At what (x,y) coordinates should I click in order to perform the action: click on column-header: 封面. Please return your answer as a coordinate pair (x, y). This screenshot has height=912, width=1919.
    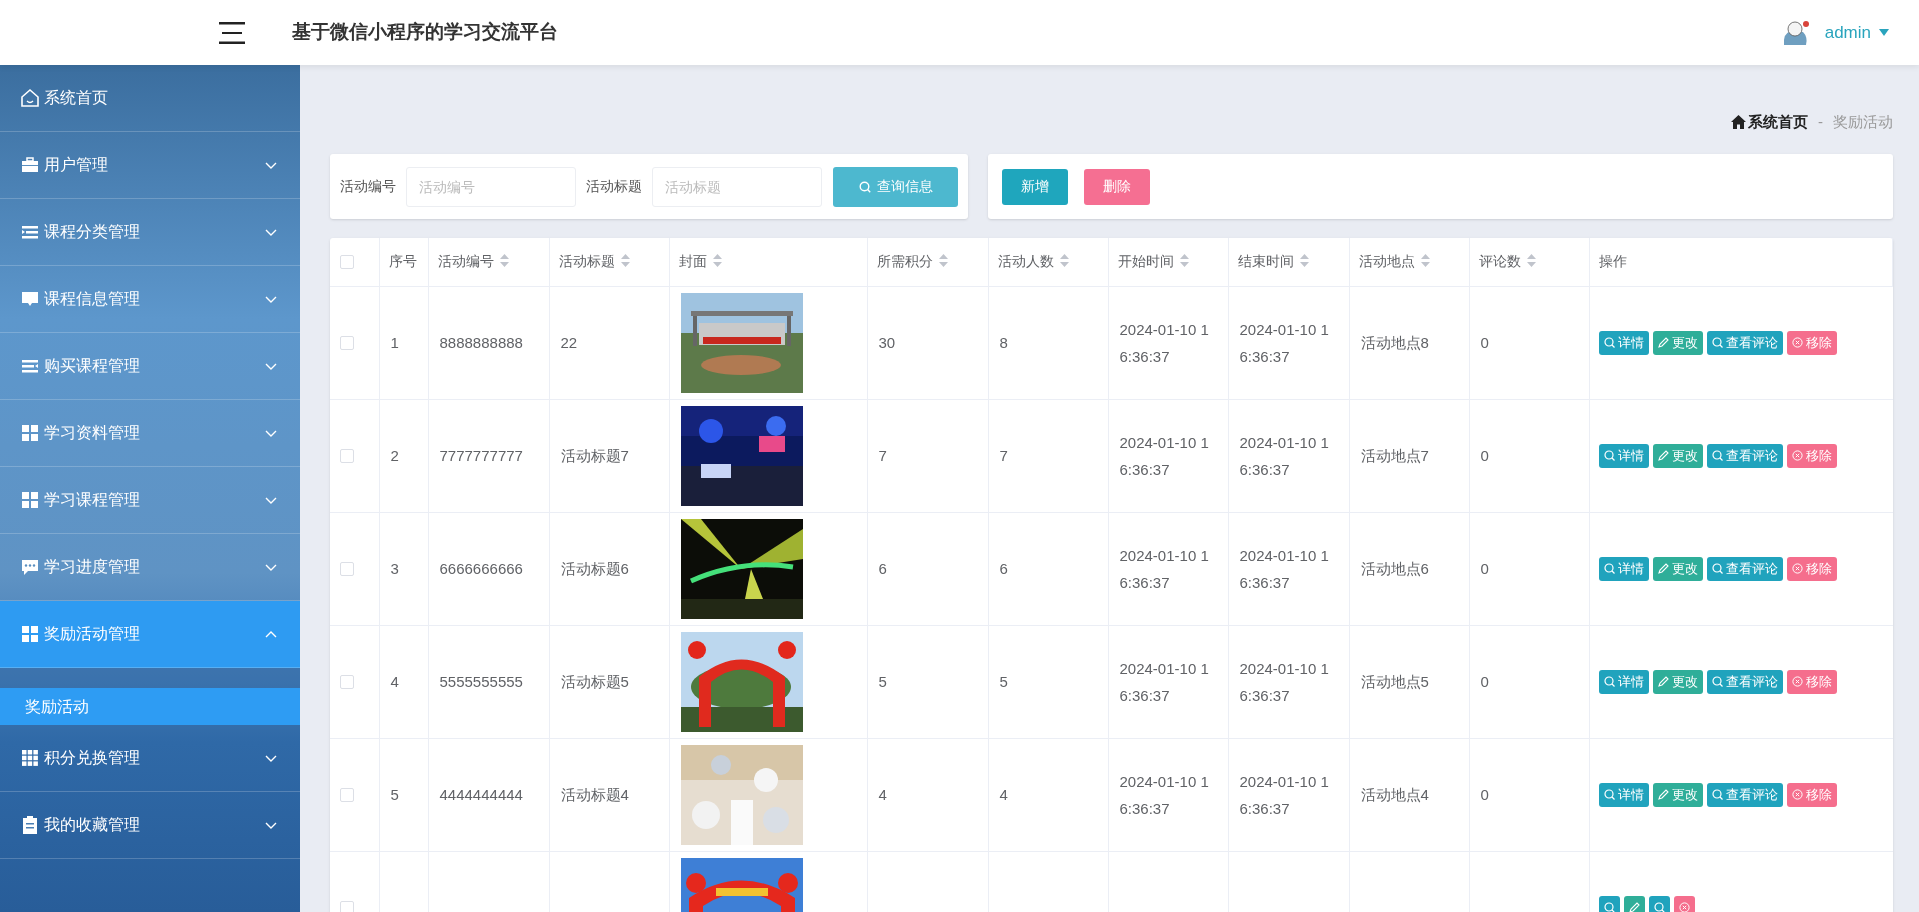
    Looking at the image, I should click on (692, 261).